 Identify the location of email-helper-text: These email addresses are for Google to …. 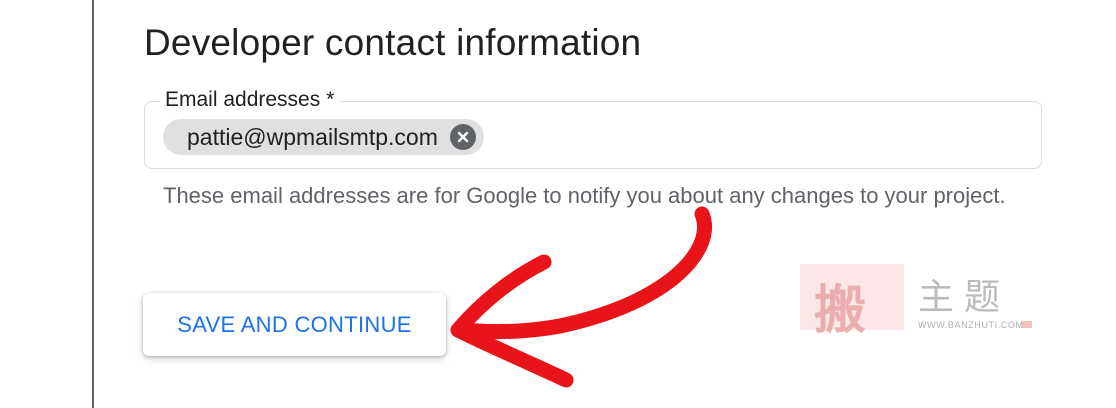
(584, 195).